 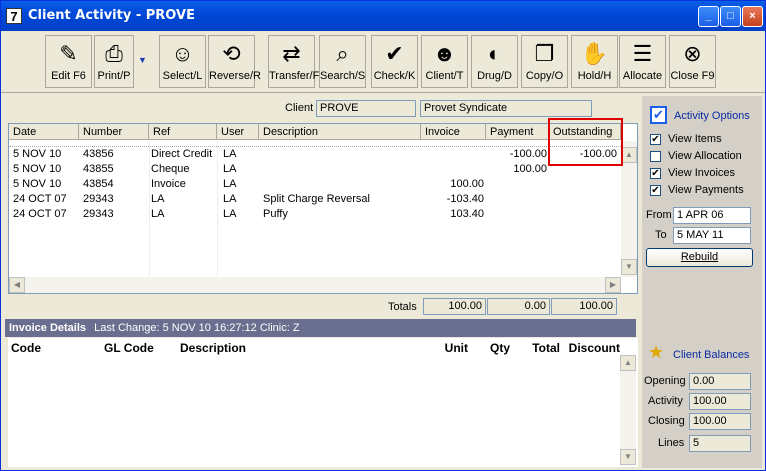 What do you see at coordinates (129, 348) in the screenshot?
I see `details-header-gl-code: GL Code` at bounding box center [129, 348].